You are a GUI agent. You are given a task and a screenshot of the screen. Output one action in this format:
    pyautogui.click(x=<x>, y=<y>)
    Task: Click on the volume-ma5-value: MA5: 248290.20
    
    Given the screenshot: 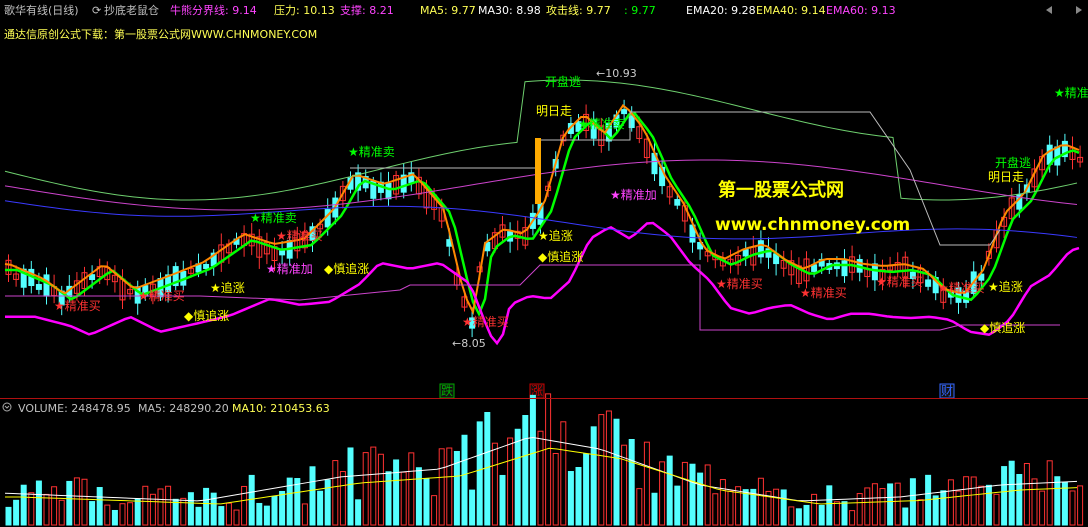 What is the action you would take?
    pyautogui.click(x=183, y=408)
    